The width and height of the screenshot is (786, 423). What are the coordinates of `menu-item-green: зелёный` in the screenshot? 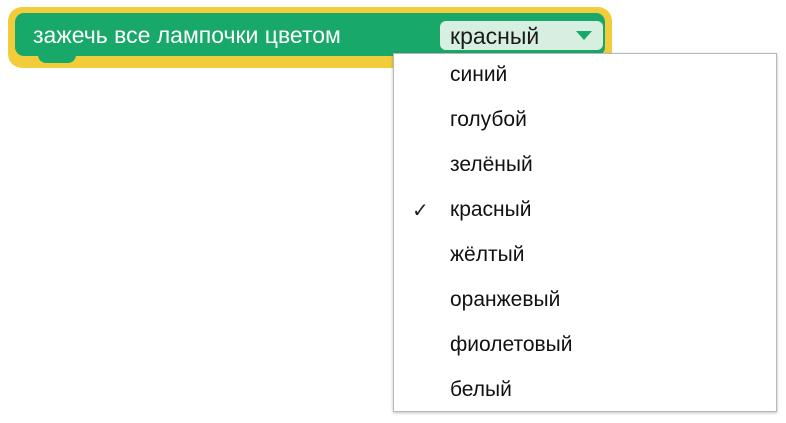 It's located at (585, 166).